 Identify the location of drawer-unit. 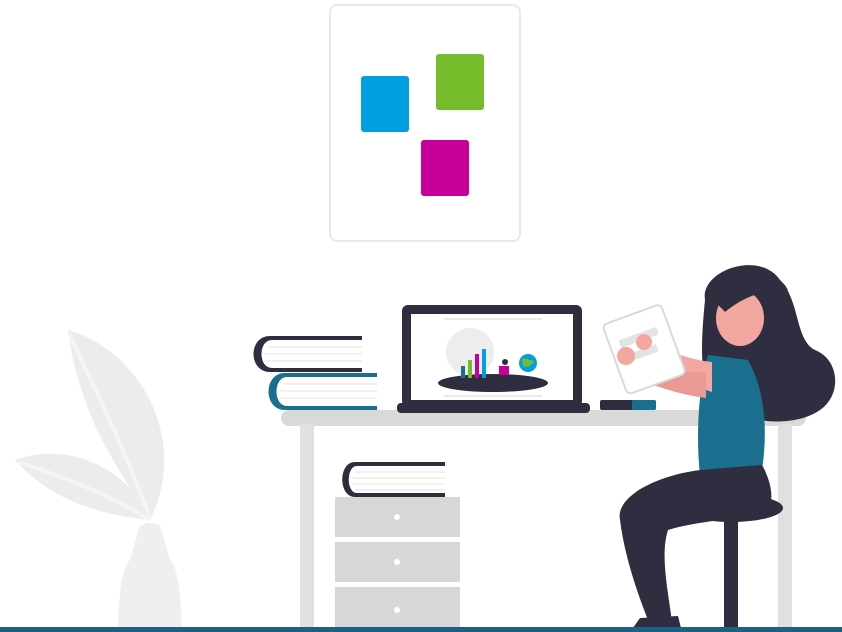
(397, 564).